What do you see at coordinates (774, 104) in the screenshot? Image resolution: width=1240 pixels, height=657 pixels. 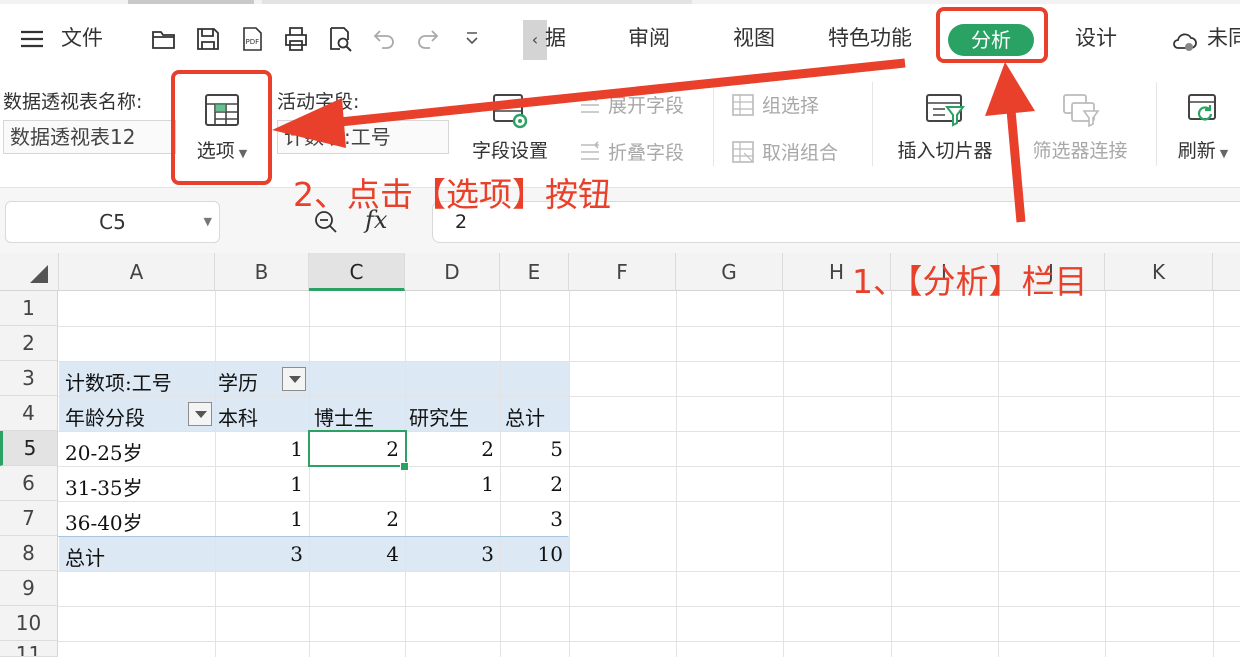 I see `group-selection-button: 组选择` at bounding box center [774, 104].